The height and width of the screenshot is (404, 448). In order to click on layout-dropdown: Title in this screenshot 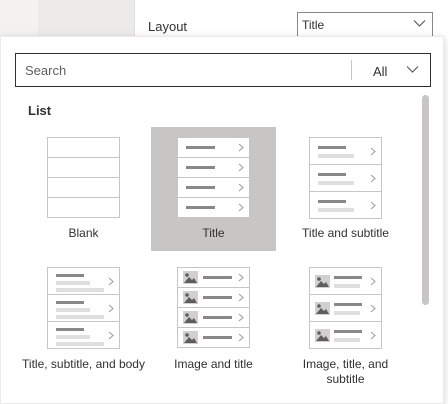, I will do `click(365, 25)`.